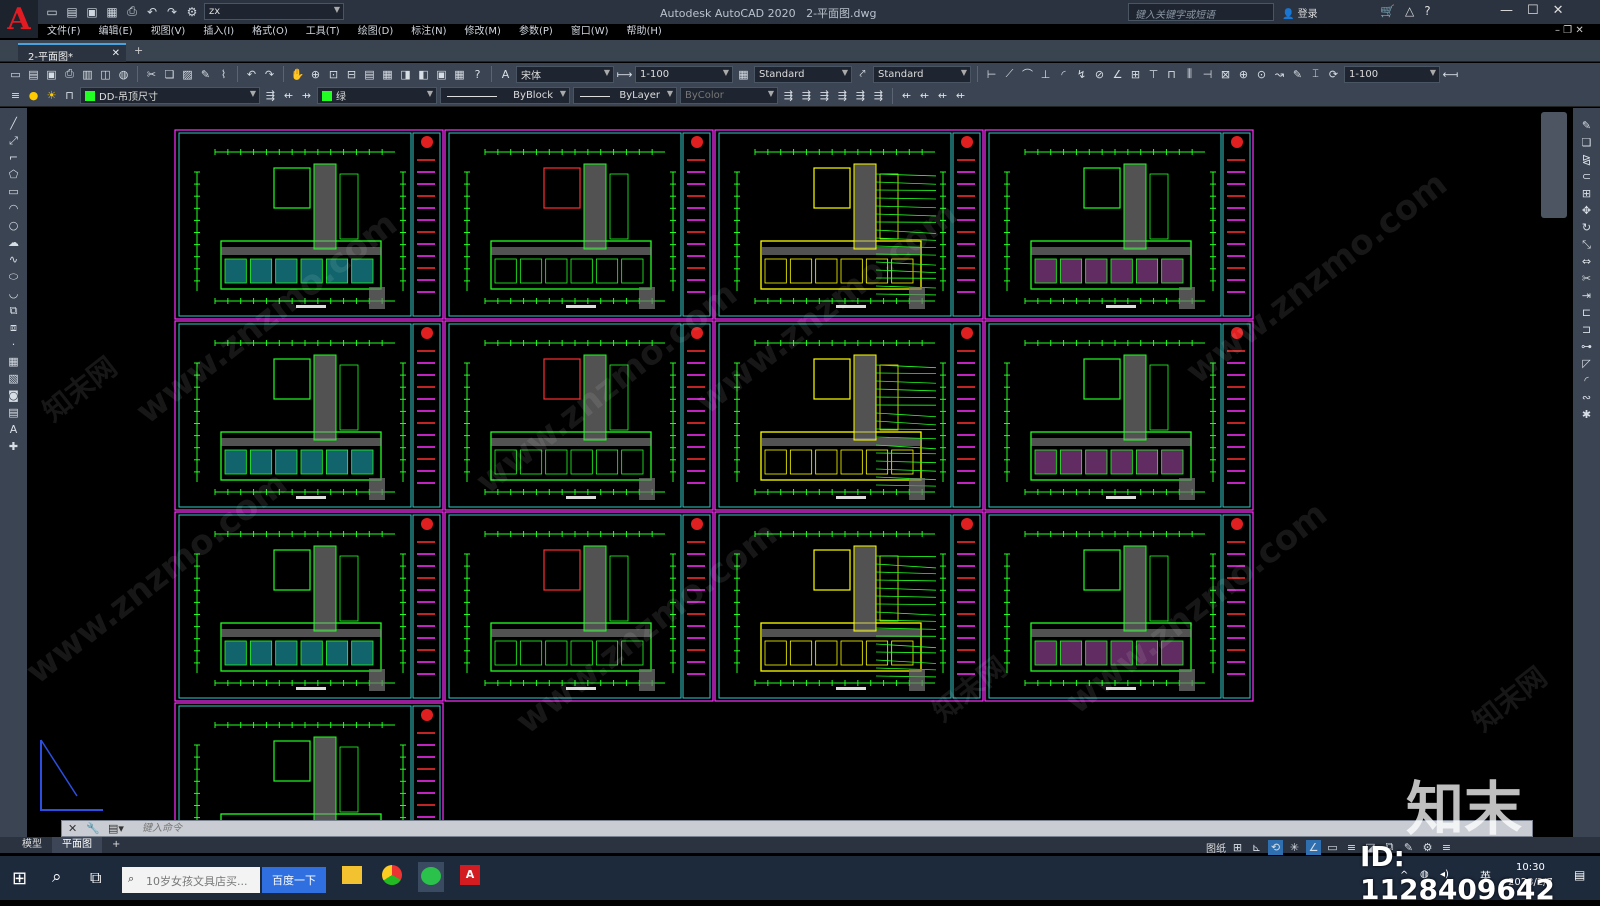 Image resolution: width=1600 pixels, height=906 pixels. I want to click on open-icon: ▤, so click(33, 74).